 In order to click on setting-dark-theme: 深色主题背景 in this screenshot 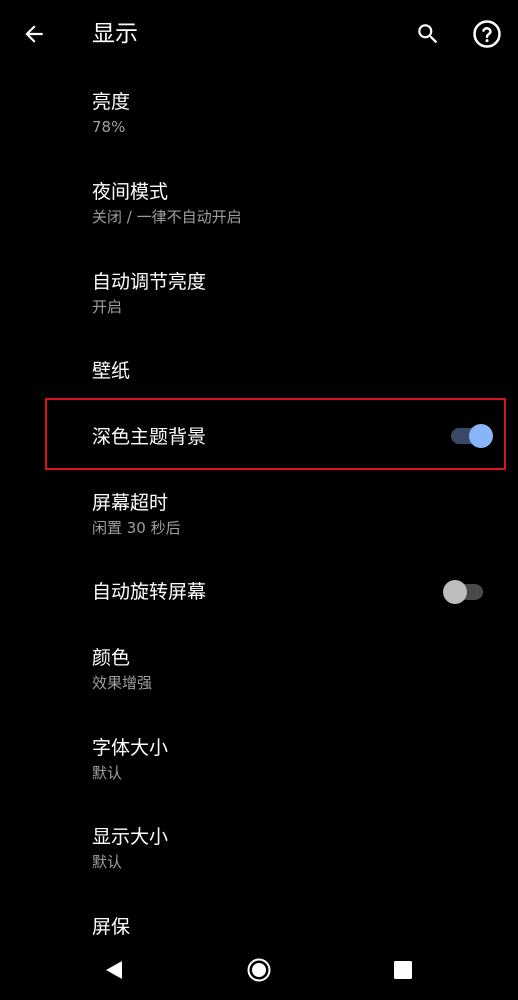, I will do `click(259, 436)`.